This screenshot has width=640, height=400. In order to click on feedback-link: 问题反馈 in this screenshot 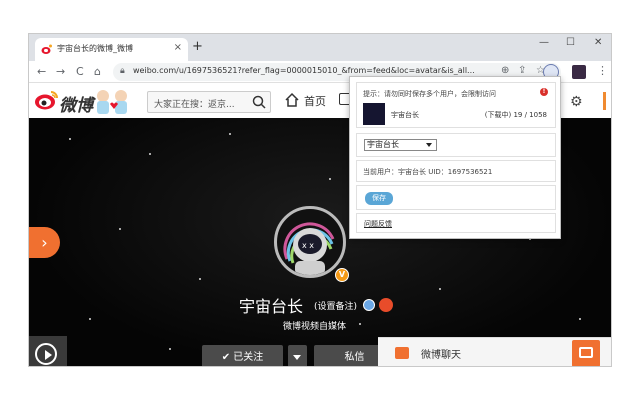, I will do `click(378, 224)`.